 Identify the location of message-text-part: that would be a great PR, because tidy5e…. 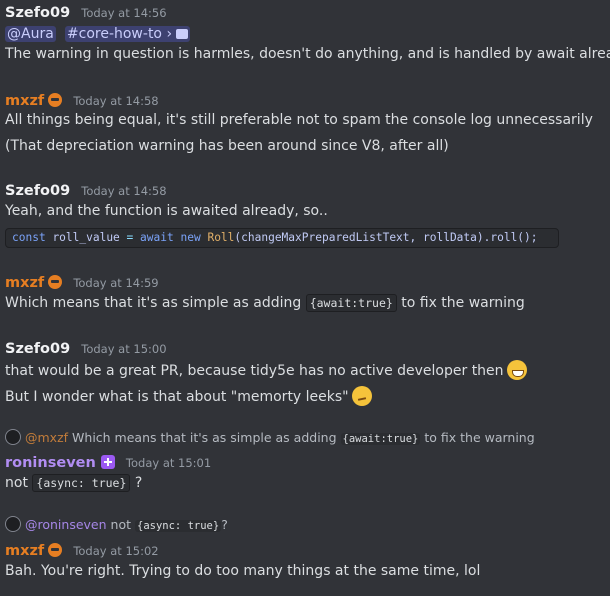
(254, 371).